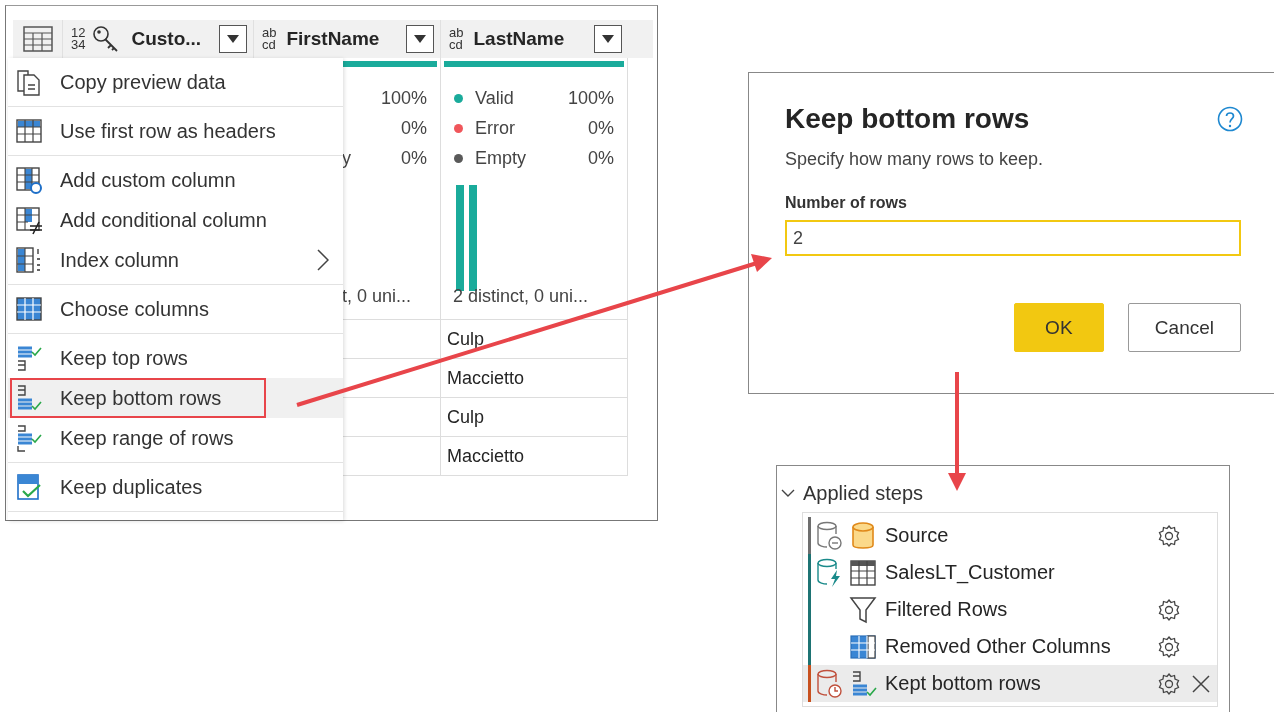 This screenshot has width=1274, height=712. What do you see at coordinates (500, 158) in the screenshot?
I see `quality-label: Empty` at bounding box center [500, 158].